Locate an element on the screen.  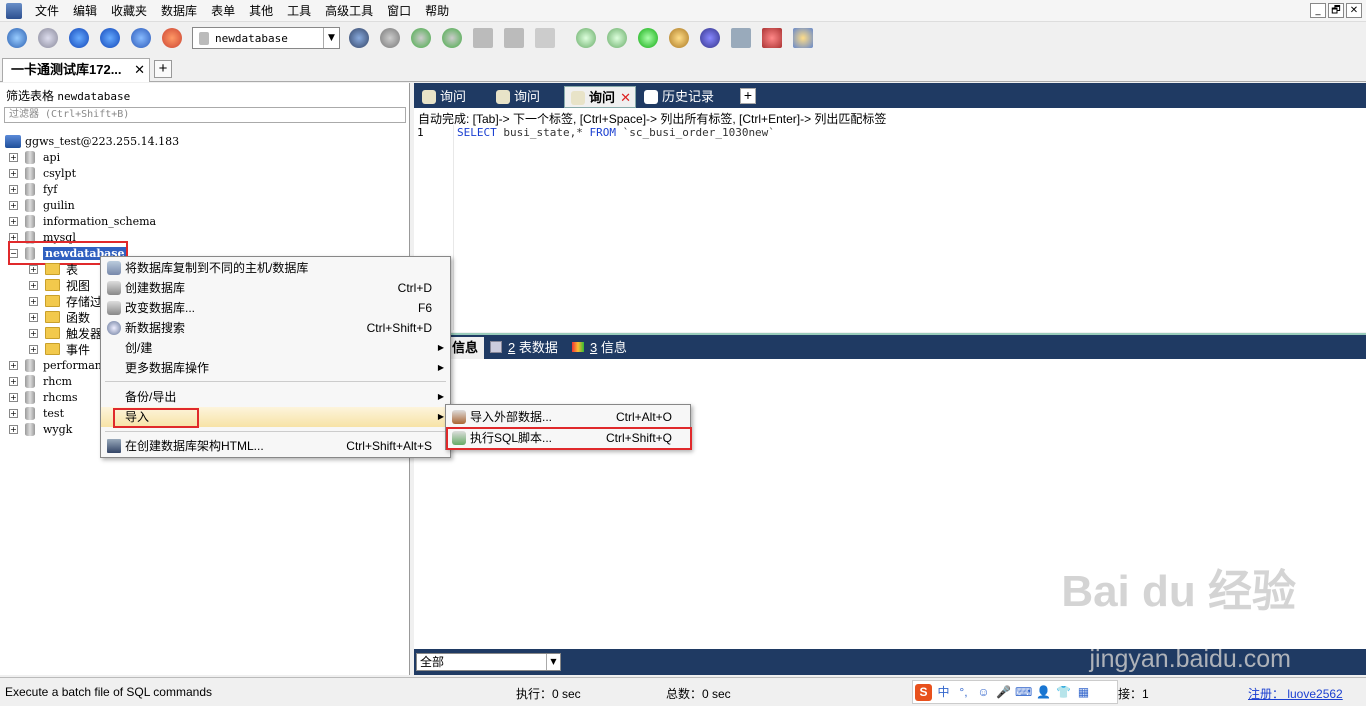
tree-node-triggers: + 触发器 is located at coordinates (65, 333).